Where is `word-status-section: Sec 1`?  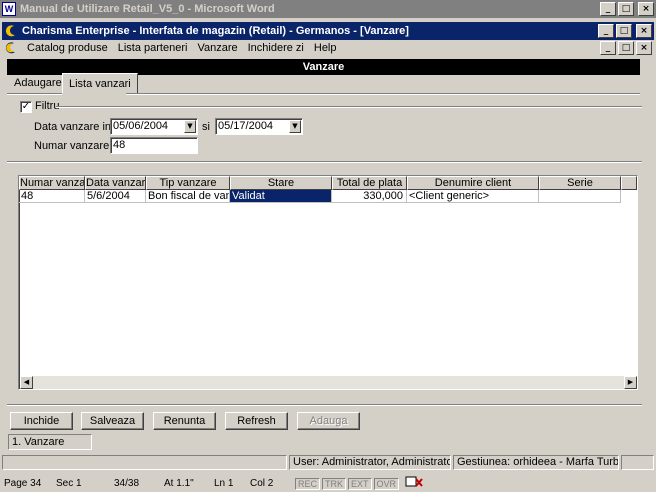
word-status-section: Sec 1 is located at coordinates (69, 483).